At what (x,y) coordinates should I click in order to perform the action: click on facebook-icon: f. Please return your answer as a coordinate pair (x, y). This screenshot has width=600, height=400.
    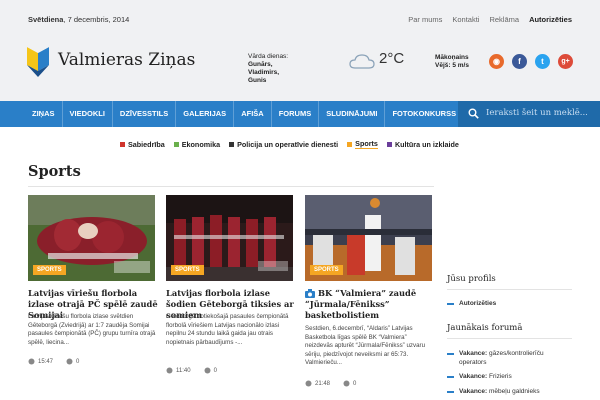
    Looking at the image, I should click on (519, 61).